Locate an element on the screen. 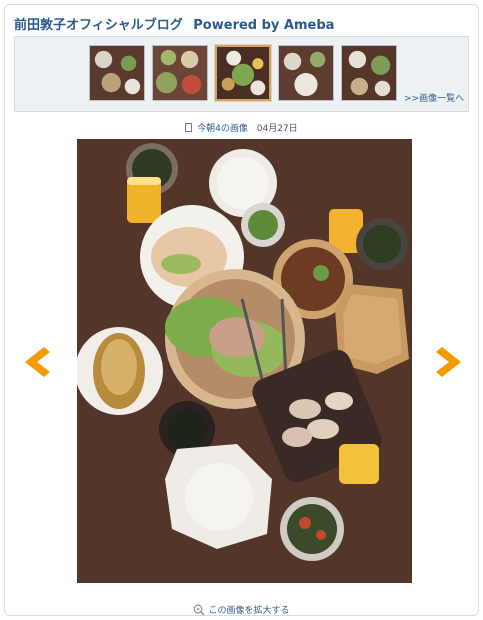 The height and width of the screenshot is (620, 483). chevron-left-icon is located at coordinates (37, 362).